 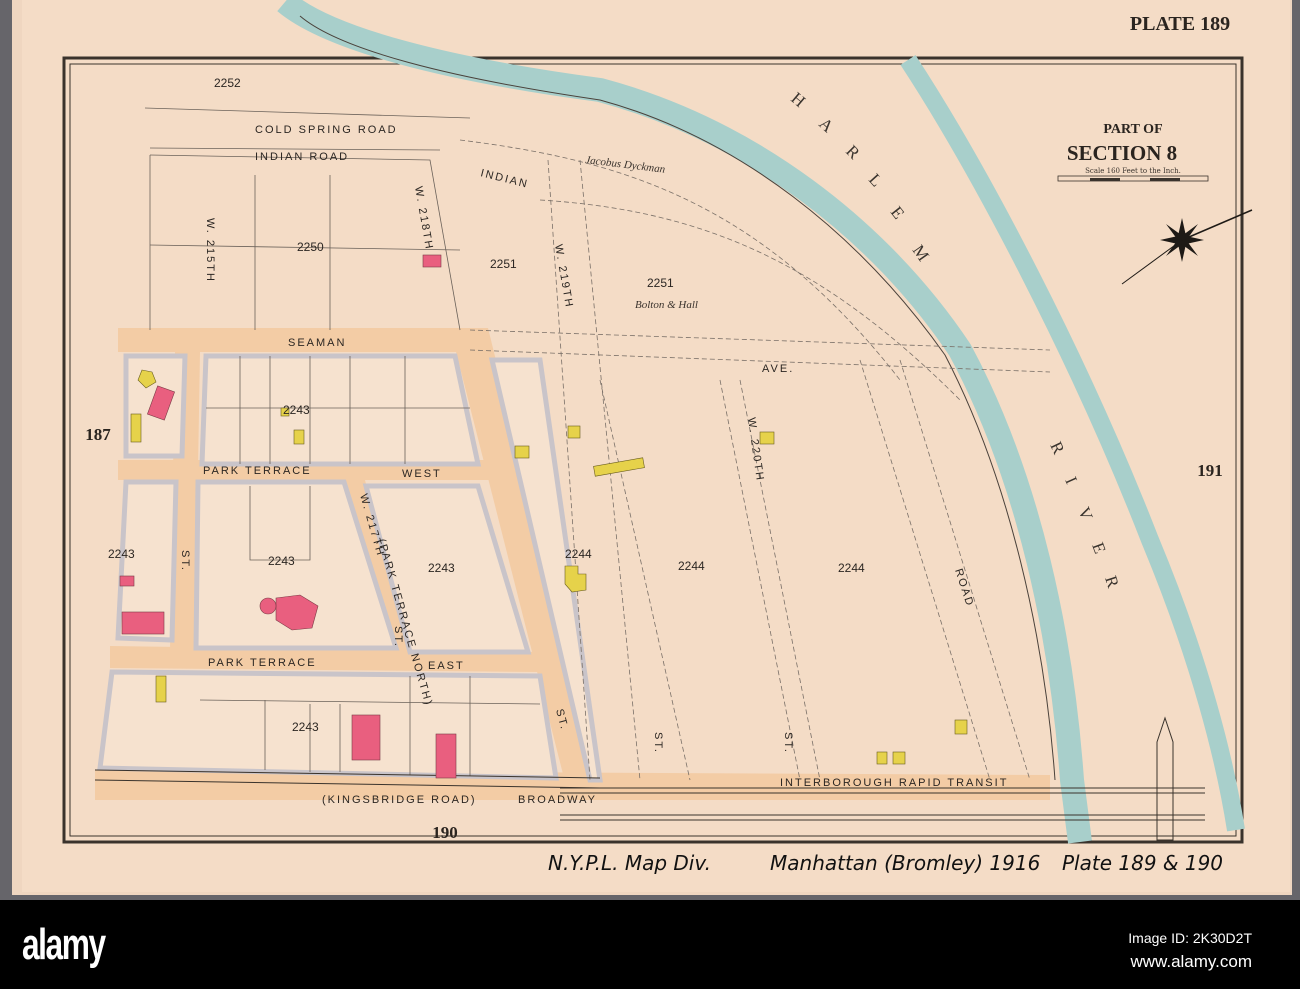 What do you see at coordinates (227, 83) in the screenshot?
I see `block-2252: 2252` at bounding box center [227, 83].